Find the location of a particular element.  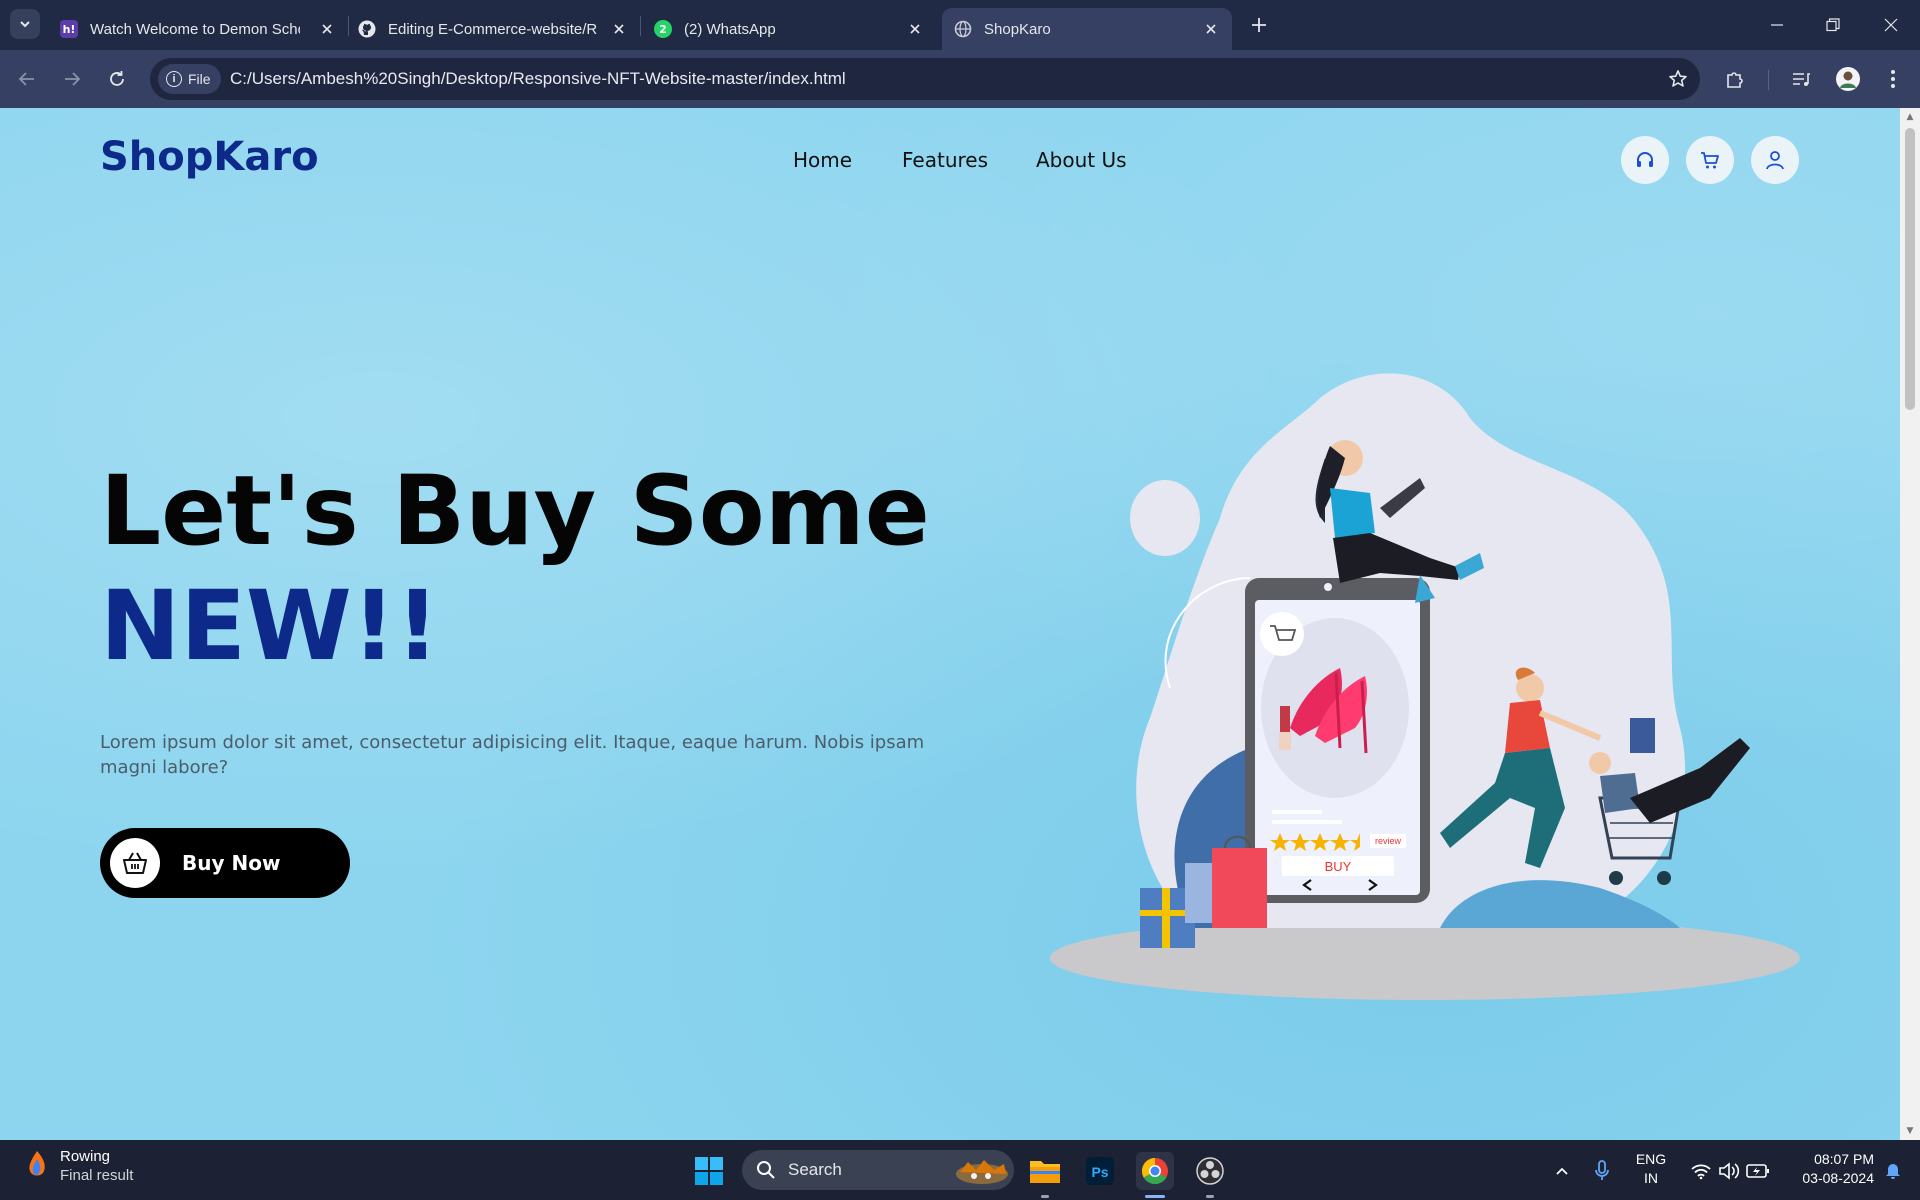

tab-label: Editing E-Commerce-website/README is located at coordinates (493, 29).